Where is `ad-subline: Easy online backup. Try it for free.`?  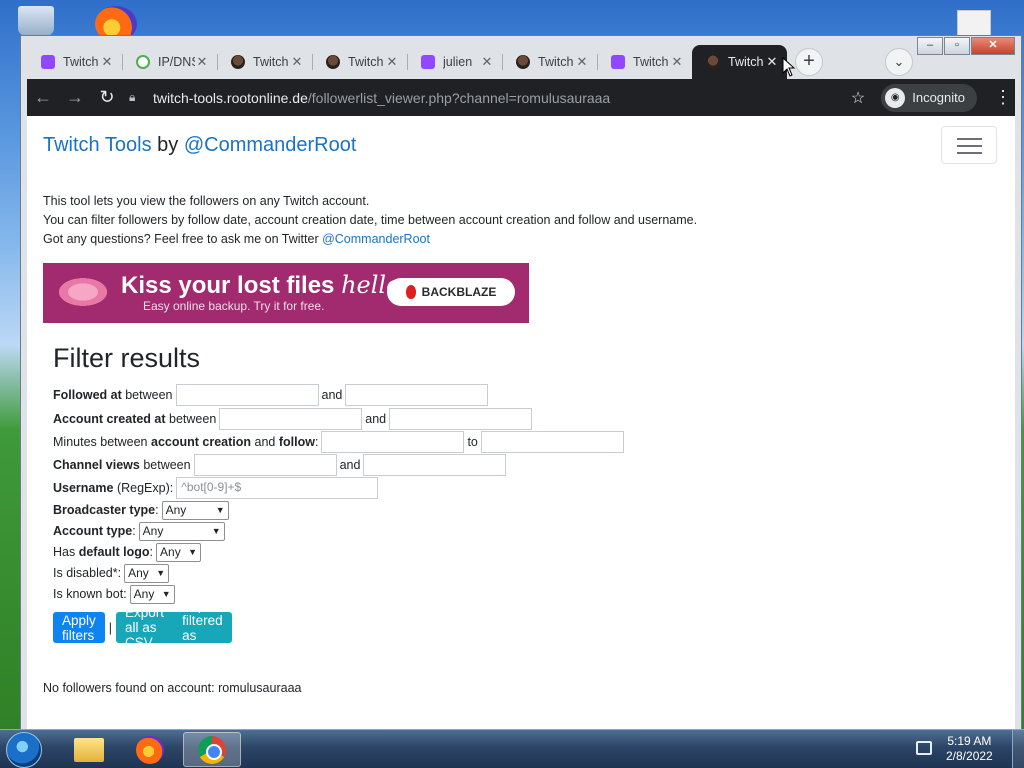 ad-subline: Easy online backup. Try it for free. is located at coordinates (234, 306).